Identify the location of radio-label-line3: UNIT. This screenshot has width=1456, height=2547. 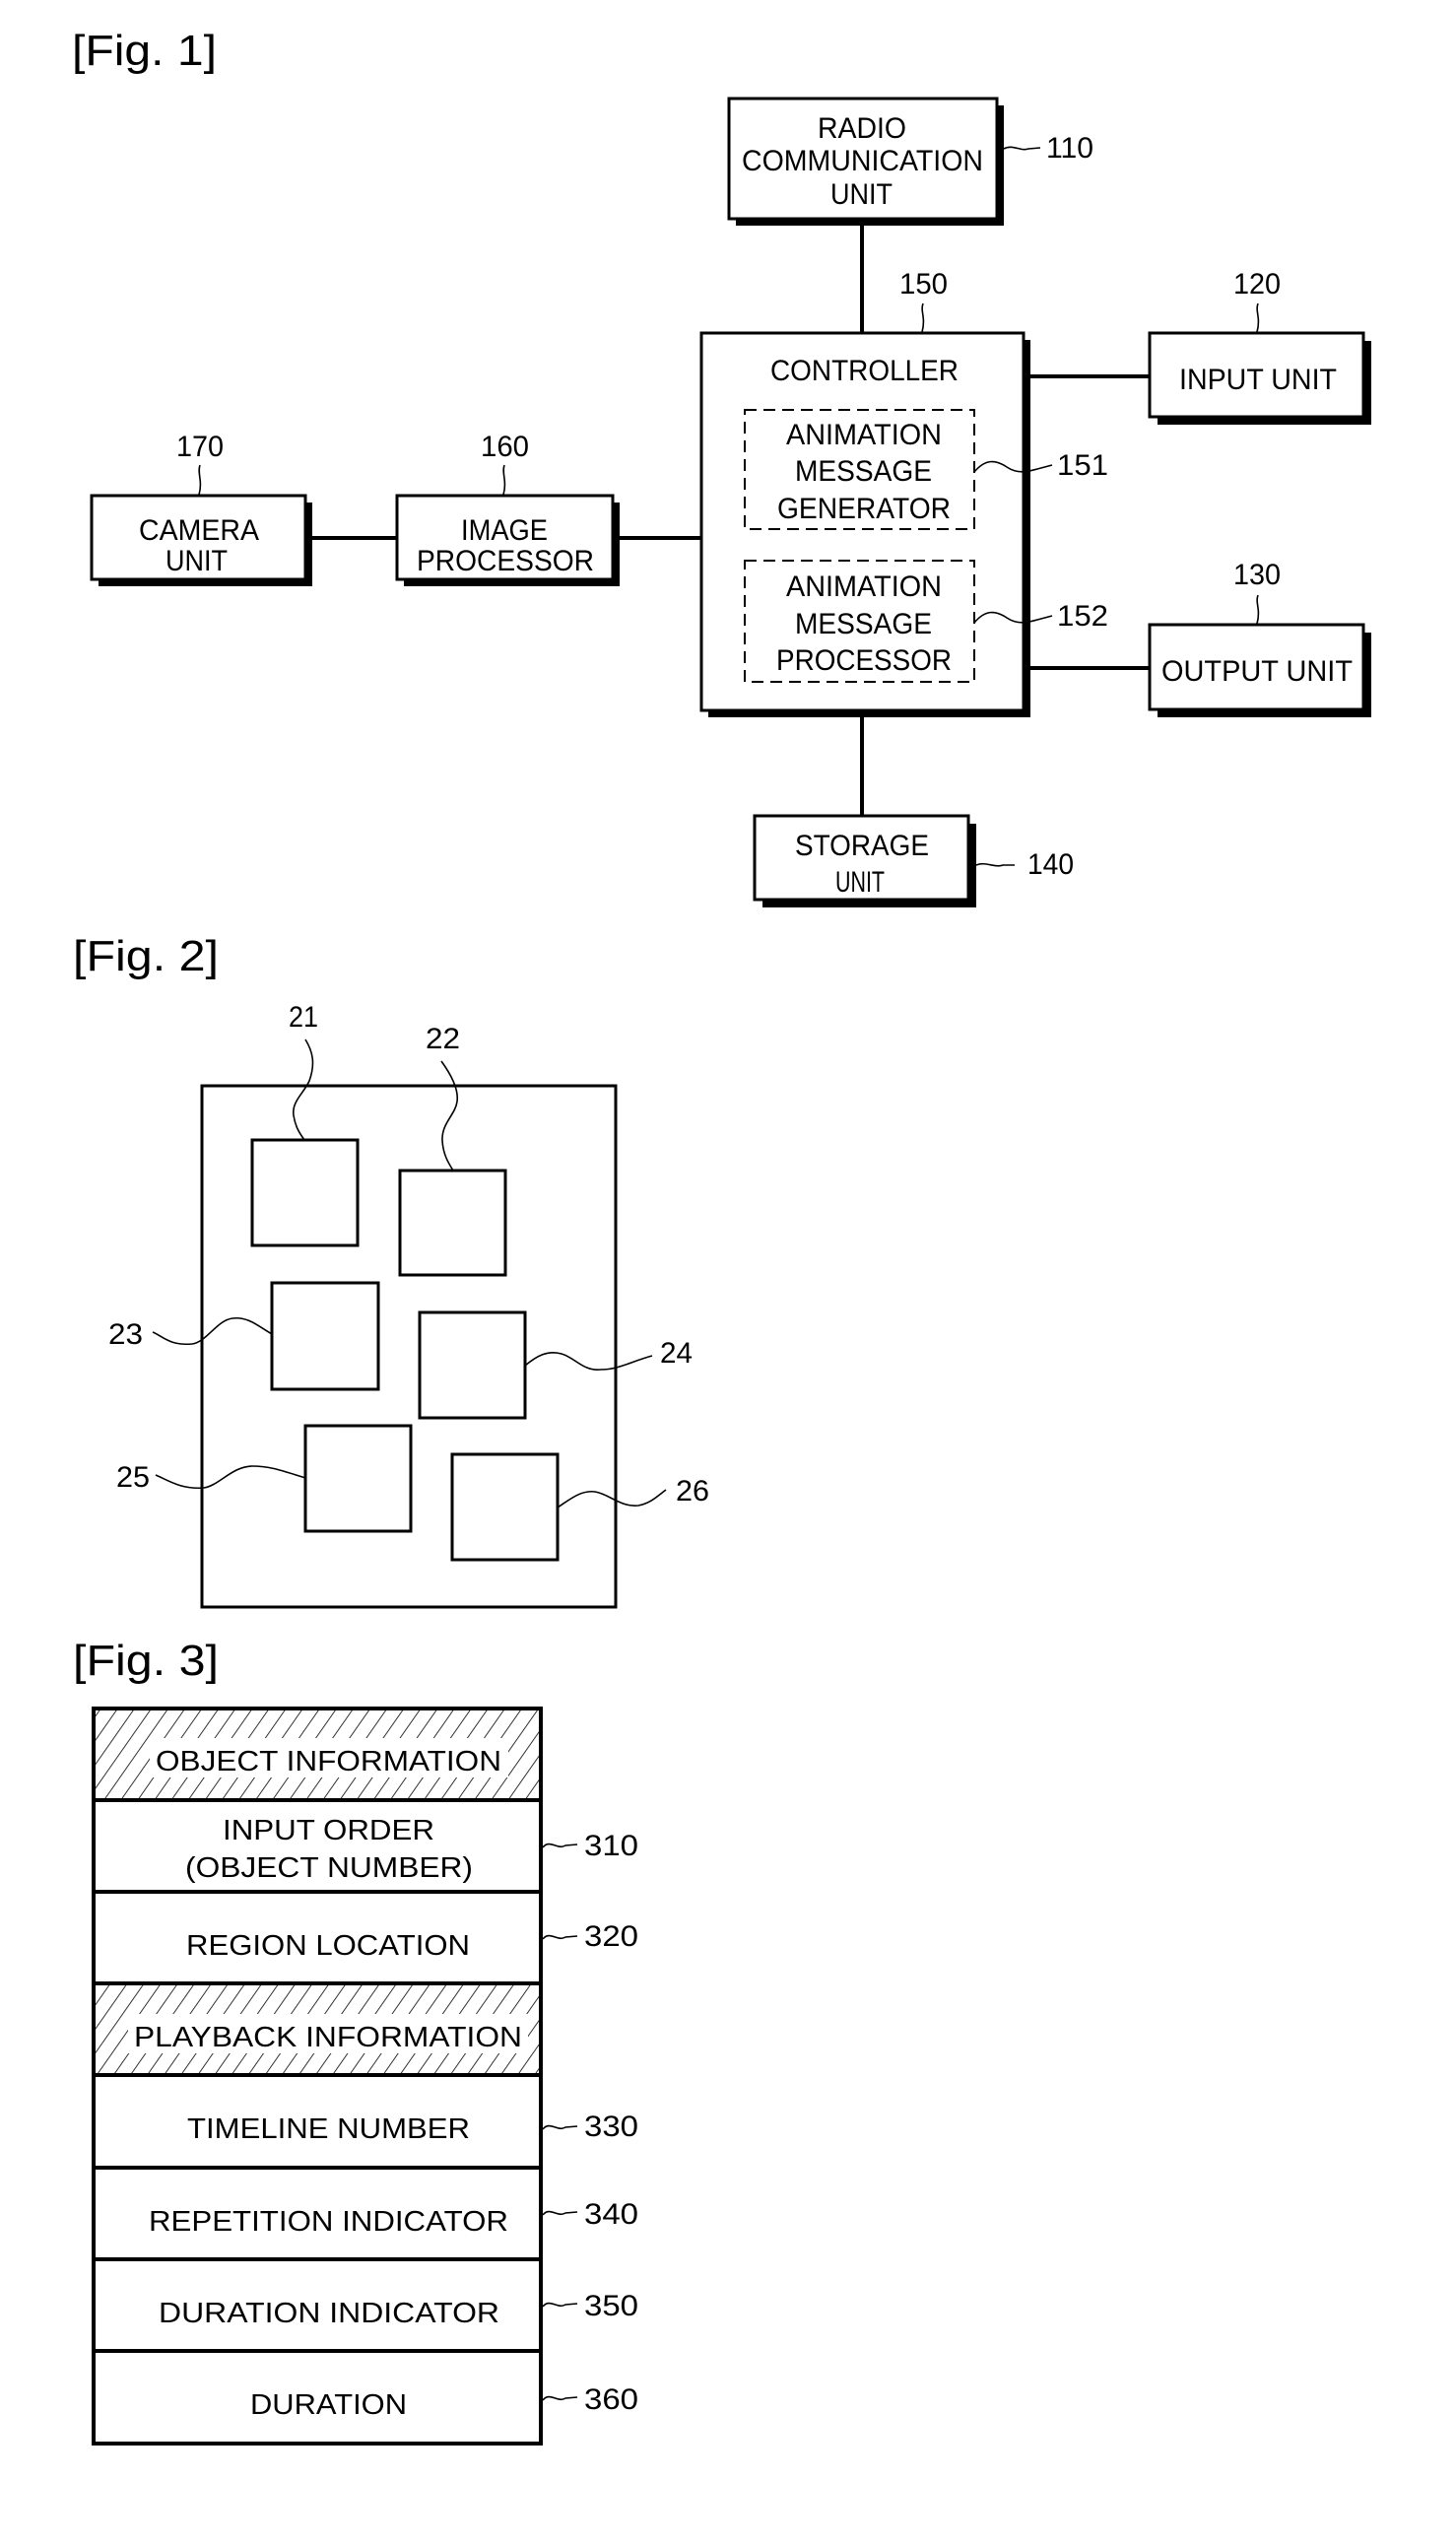
(861, 194).